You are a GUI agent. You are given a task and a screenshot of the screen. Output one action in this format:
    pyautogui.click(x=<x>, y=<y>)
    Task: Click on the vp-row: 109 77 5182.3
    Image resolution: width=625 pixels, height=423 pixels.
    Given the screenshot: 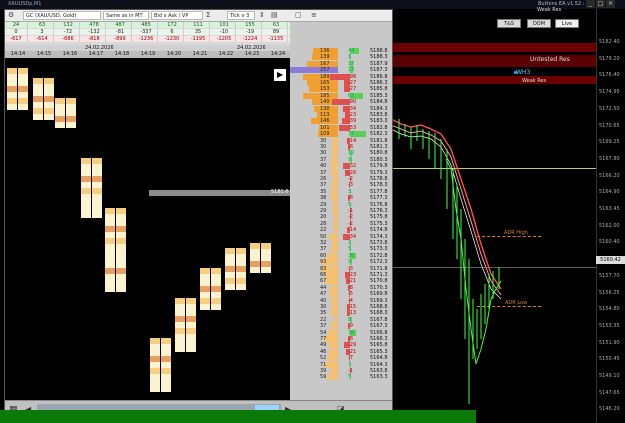 What is the action you would take?
    pyautogui.click(x=340, y=134)
    